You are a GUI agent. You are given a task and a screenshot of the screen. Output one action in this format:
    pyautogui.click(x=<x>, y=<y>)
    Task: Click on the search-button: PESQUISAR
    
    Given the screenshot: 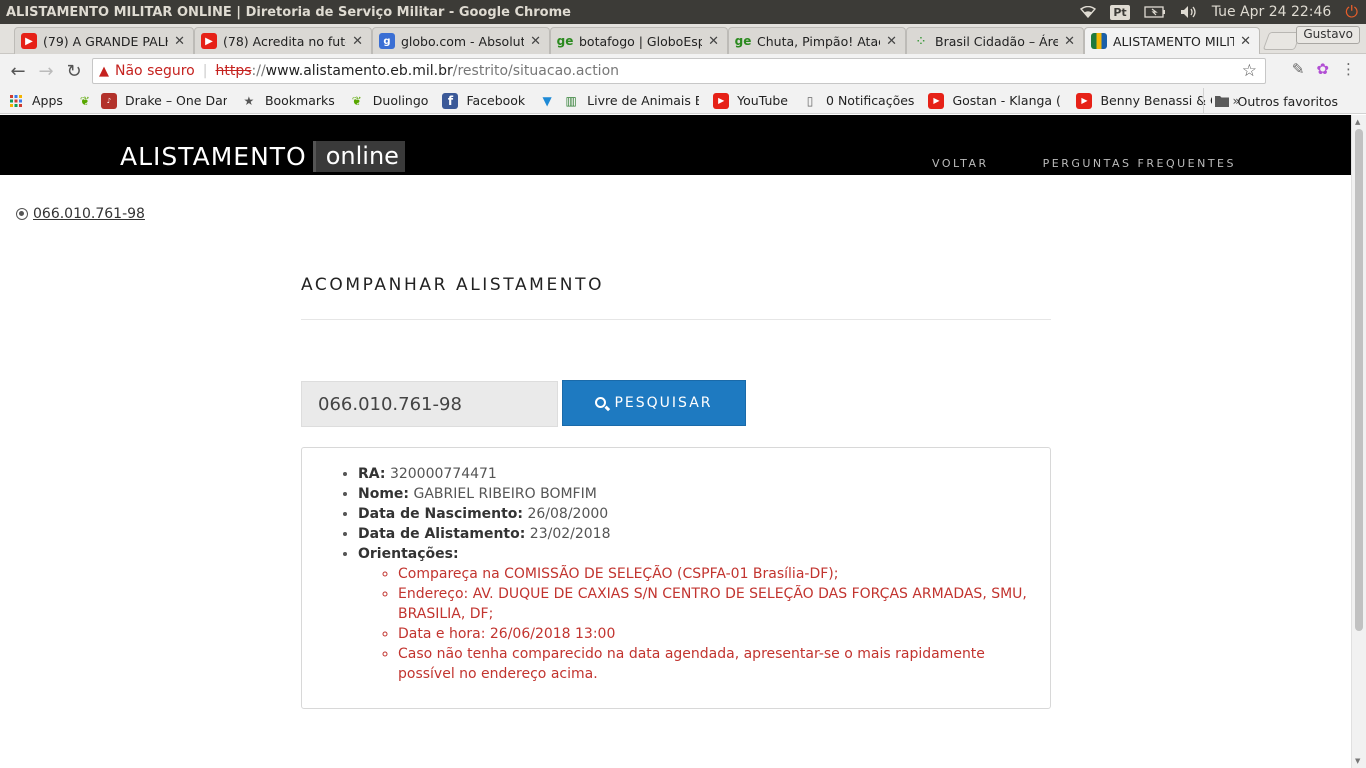 What is the action you would take?
    pyautogui.click(x=654, y=403)
    